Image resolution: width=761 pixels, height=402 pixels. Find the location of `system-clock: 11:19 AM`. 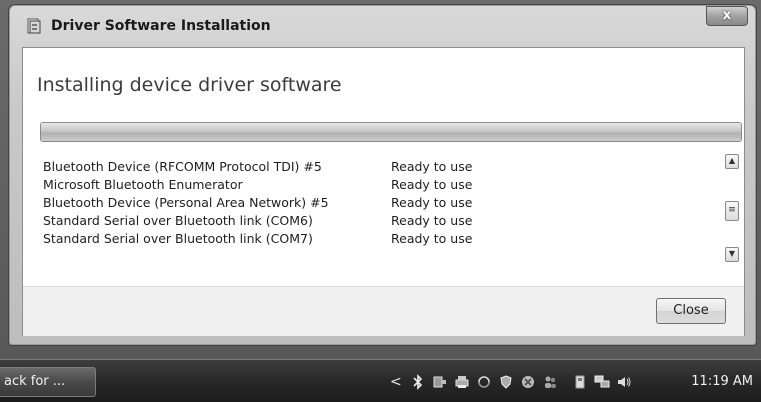

system-clock: 11:19 AM is located at coordinates (722, 382).